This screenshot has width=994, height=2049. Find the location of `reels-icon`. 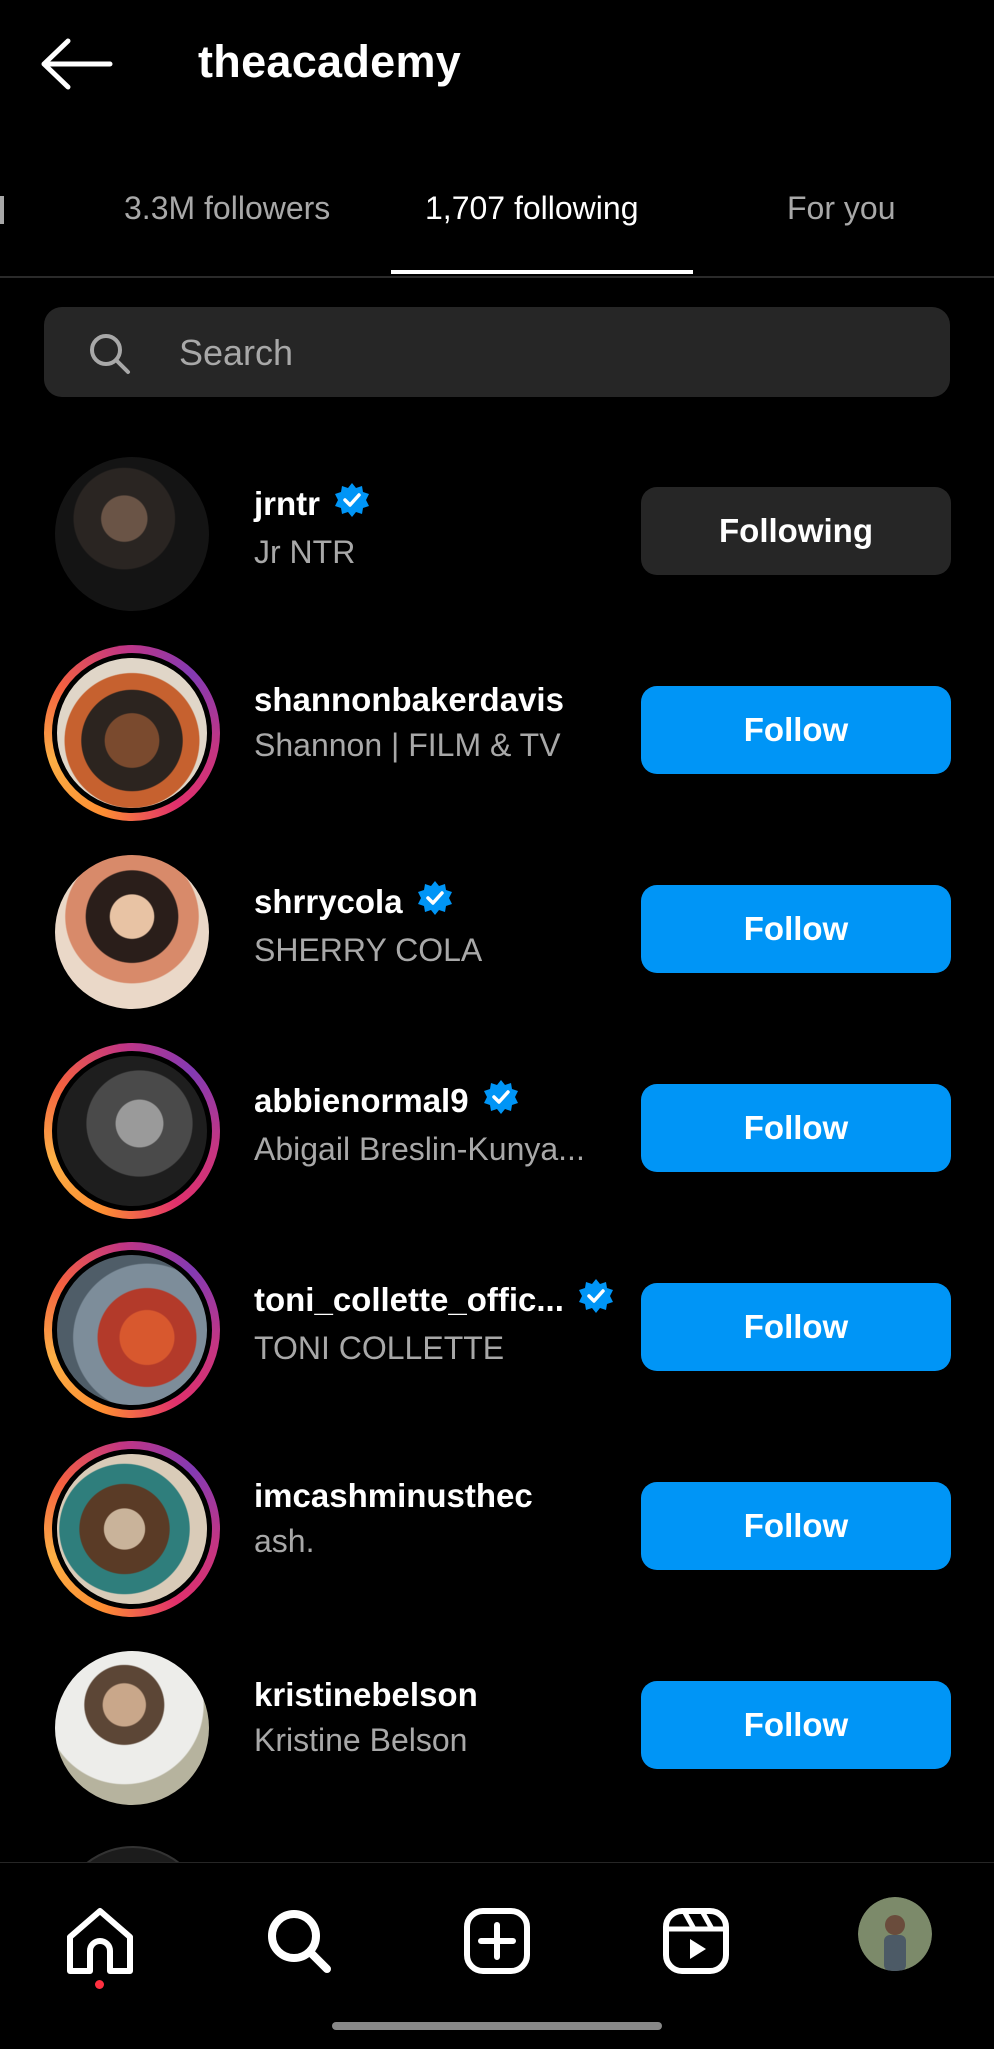

reels-icon is located at coordinates (696, 1941).